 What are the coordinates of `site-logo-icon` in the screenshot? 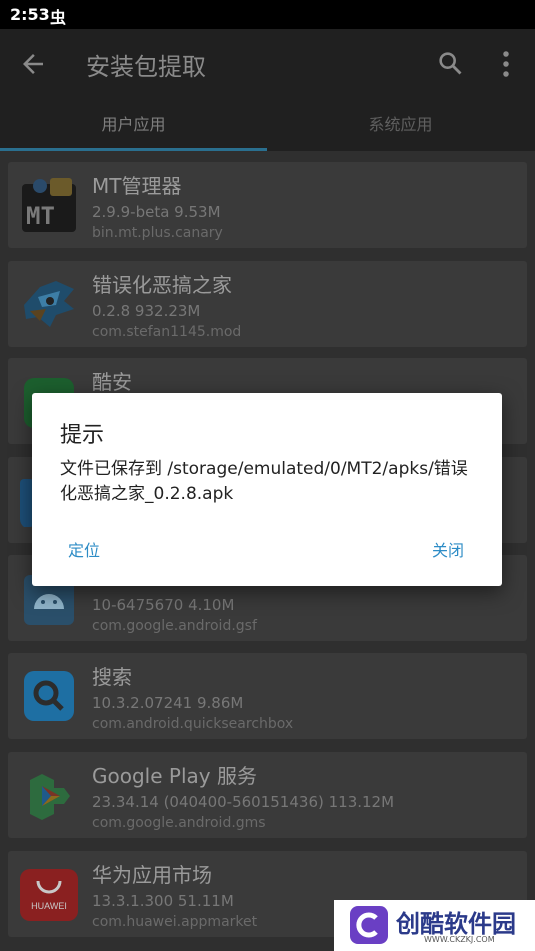 It's located at (369, 925).